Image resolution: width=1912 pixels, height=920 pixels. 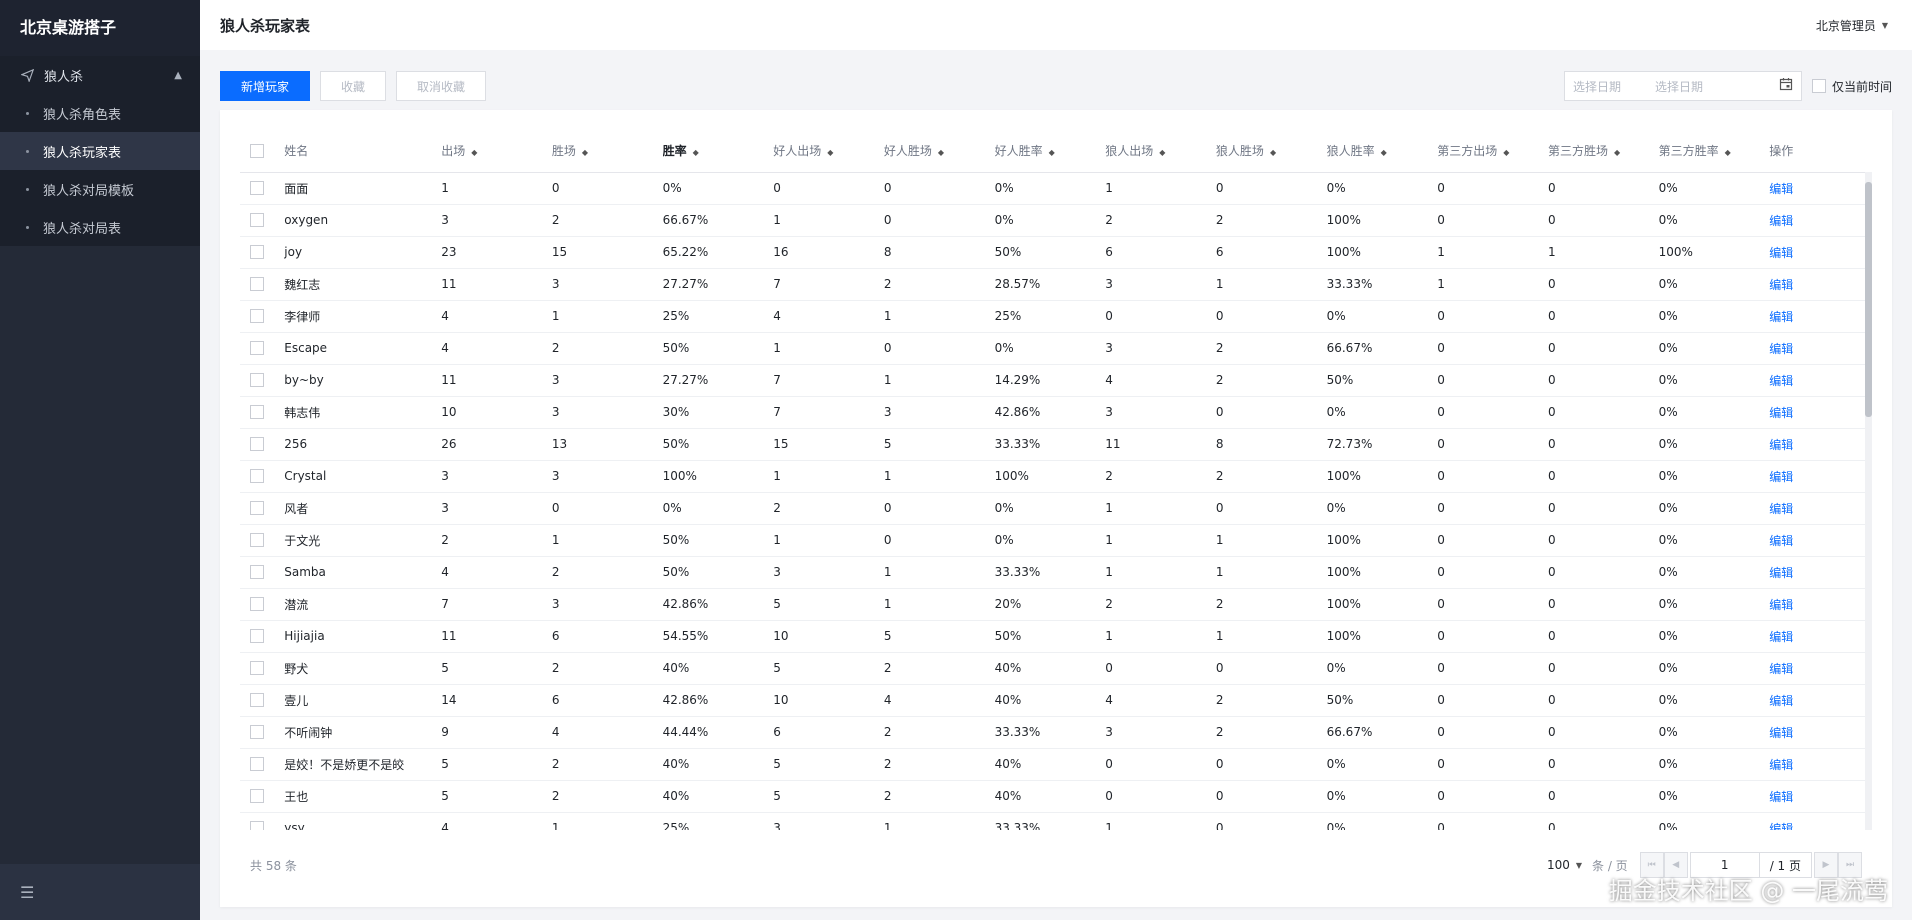 I want to click on table-cell: 0%, so click(x=1050, y=220).